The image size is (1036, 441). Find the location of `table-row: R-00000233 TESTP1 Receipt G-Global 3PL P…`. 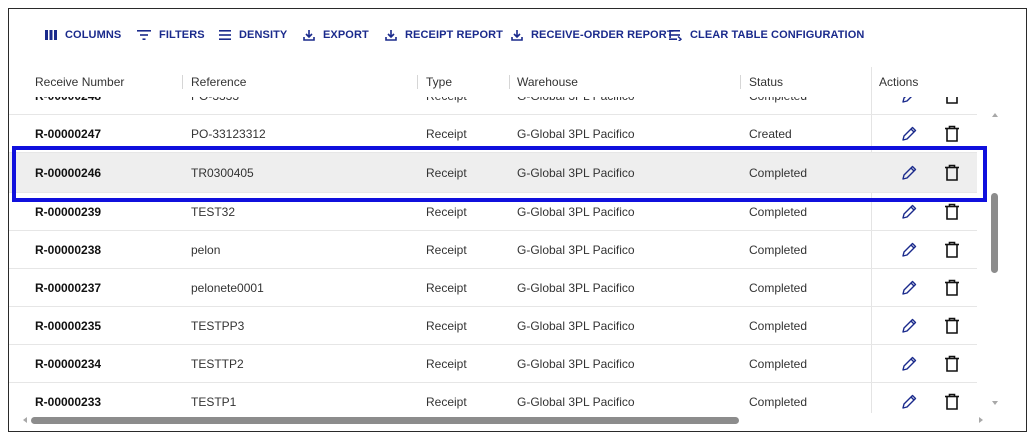

table-row: R-00000233 TESTP1 Receipt G-Global 3PL P… is located at coordinates (493, 398).